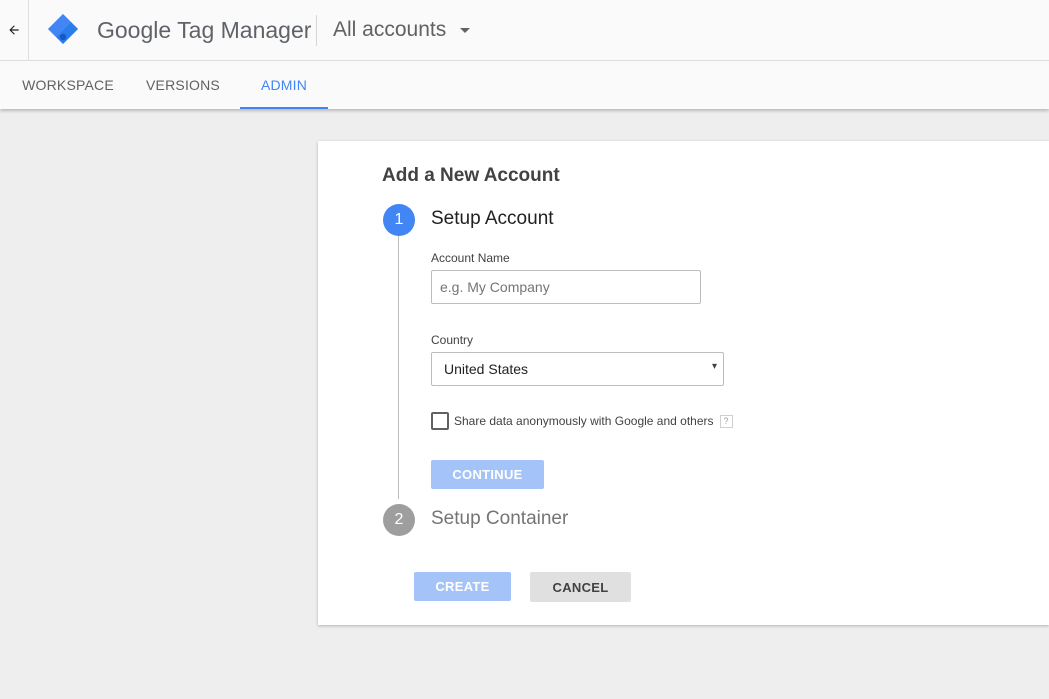 The width and height of the screenshot is (1049, 699). I want to click on product-brand: Google, so click(134, 30).